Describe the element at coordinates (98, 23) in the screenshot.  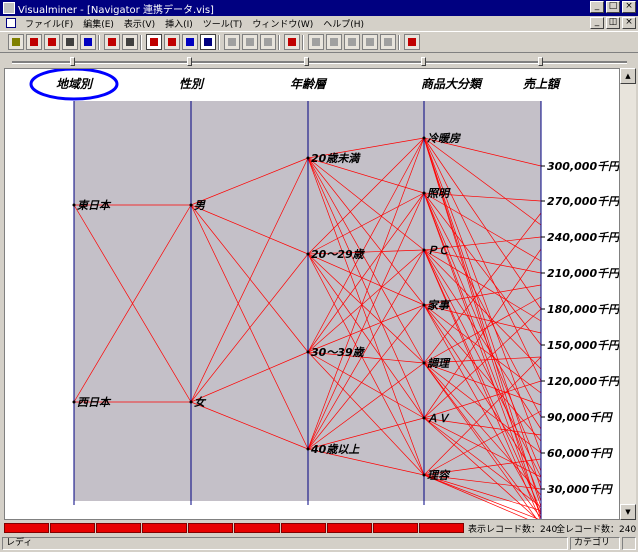
I see `menu-edit: 編集(E)` at that location.